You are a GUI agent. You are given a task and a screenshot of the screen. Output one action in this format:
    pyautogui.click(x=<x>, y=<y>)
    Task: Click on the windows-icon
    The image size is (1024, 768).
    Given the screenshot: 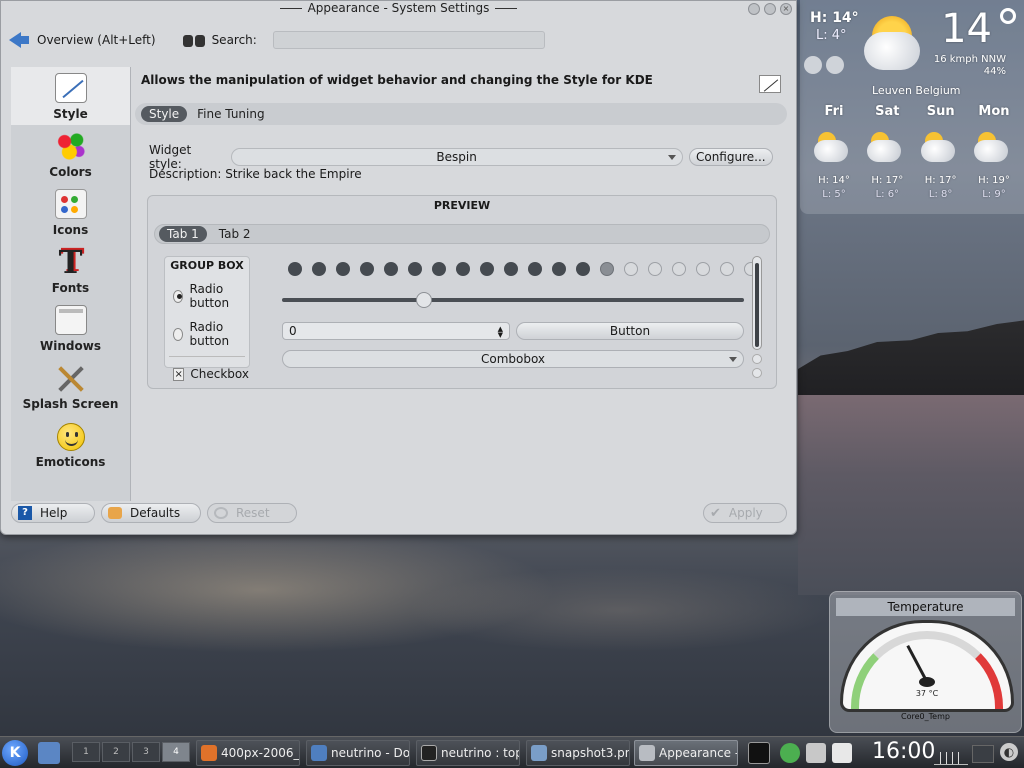 What is the action you would take?
    pyautogui.click(x=70, y=320)
    